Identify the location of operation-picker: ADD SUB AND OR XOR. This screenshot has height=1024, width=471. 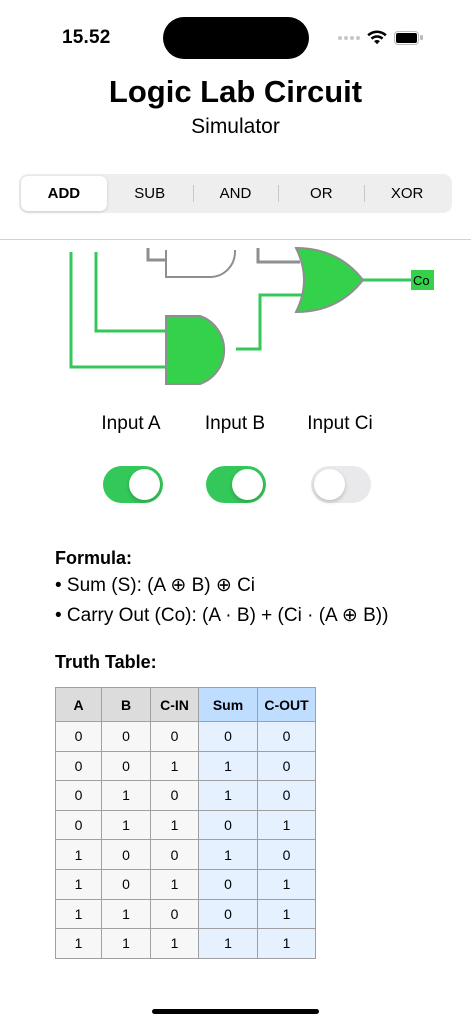
(235, 193).